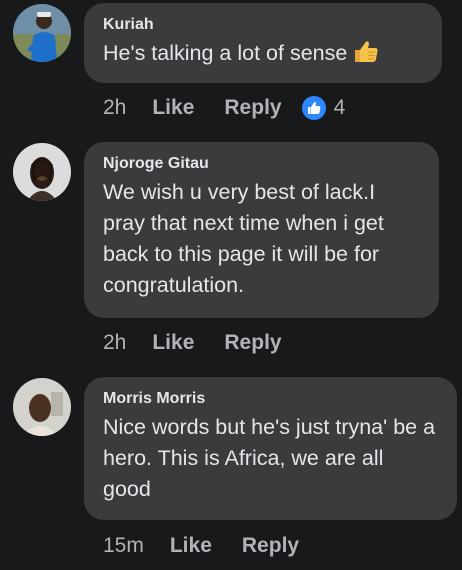 This screenshot has height=570, width=462. Describe the element at coordinates (262, 25) in the screenshot. I see `comment-author: Kuriah` at that location.